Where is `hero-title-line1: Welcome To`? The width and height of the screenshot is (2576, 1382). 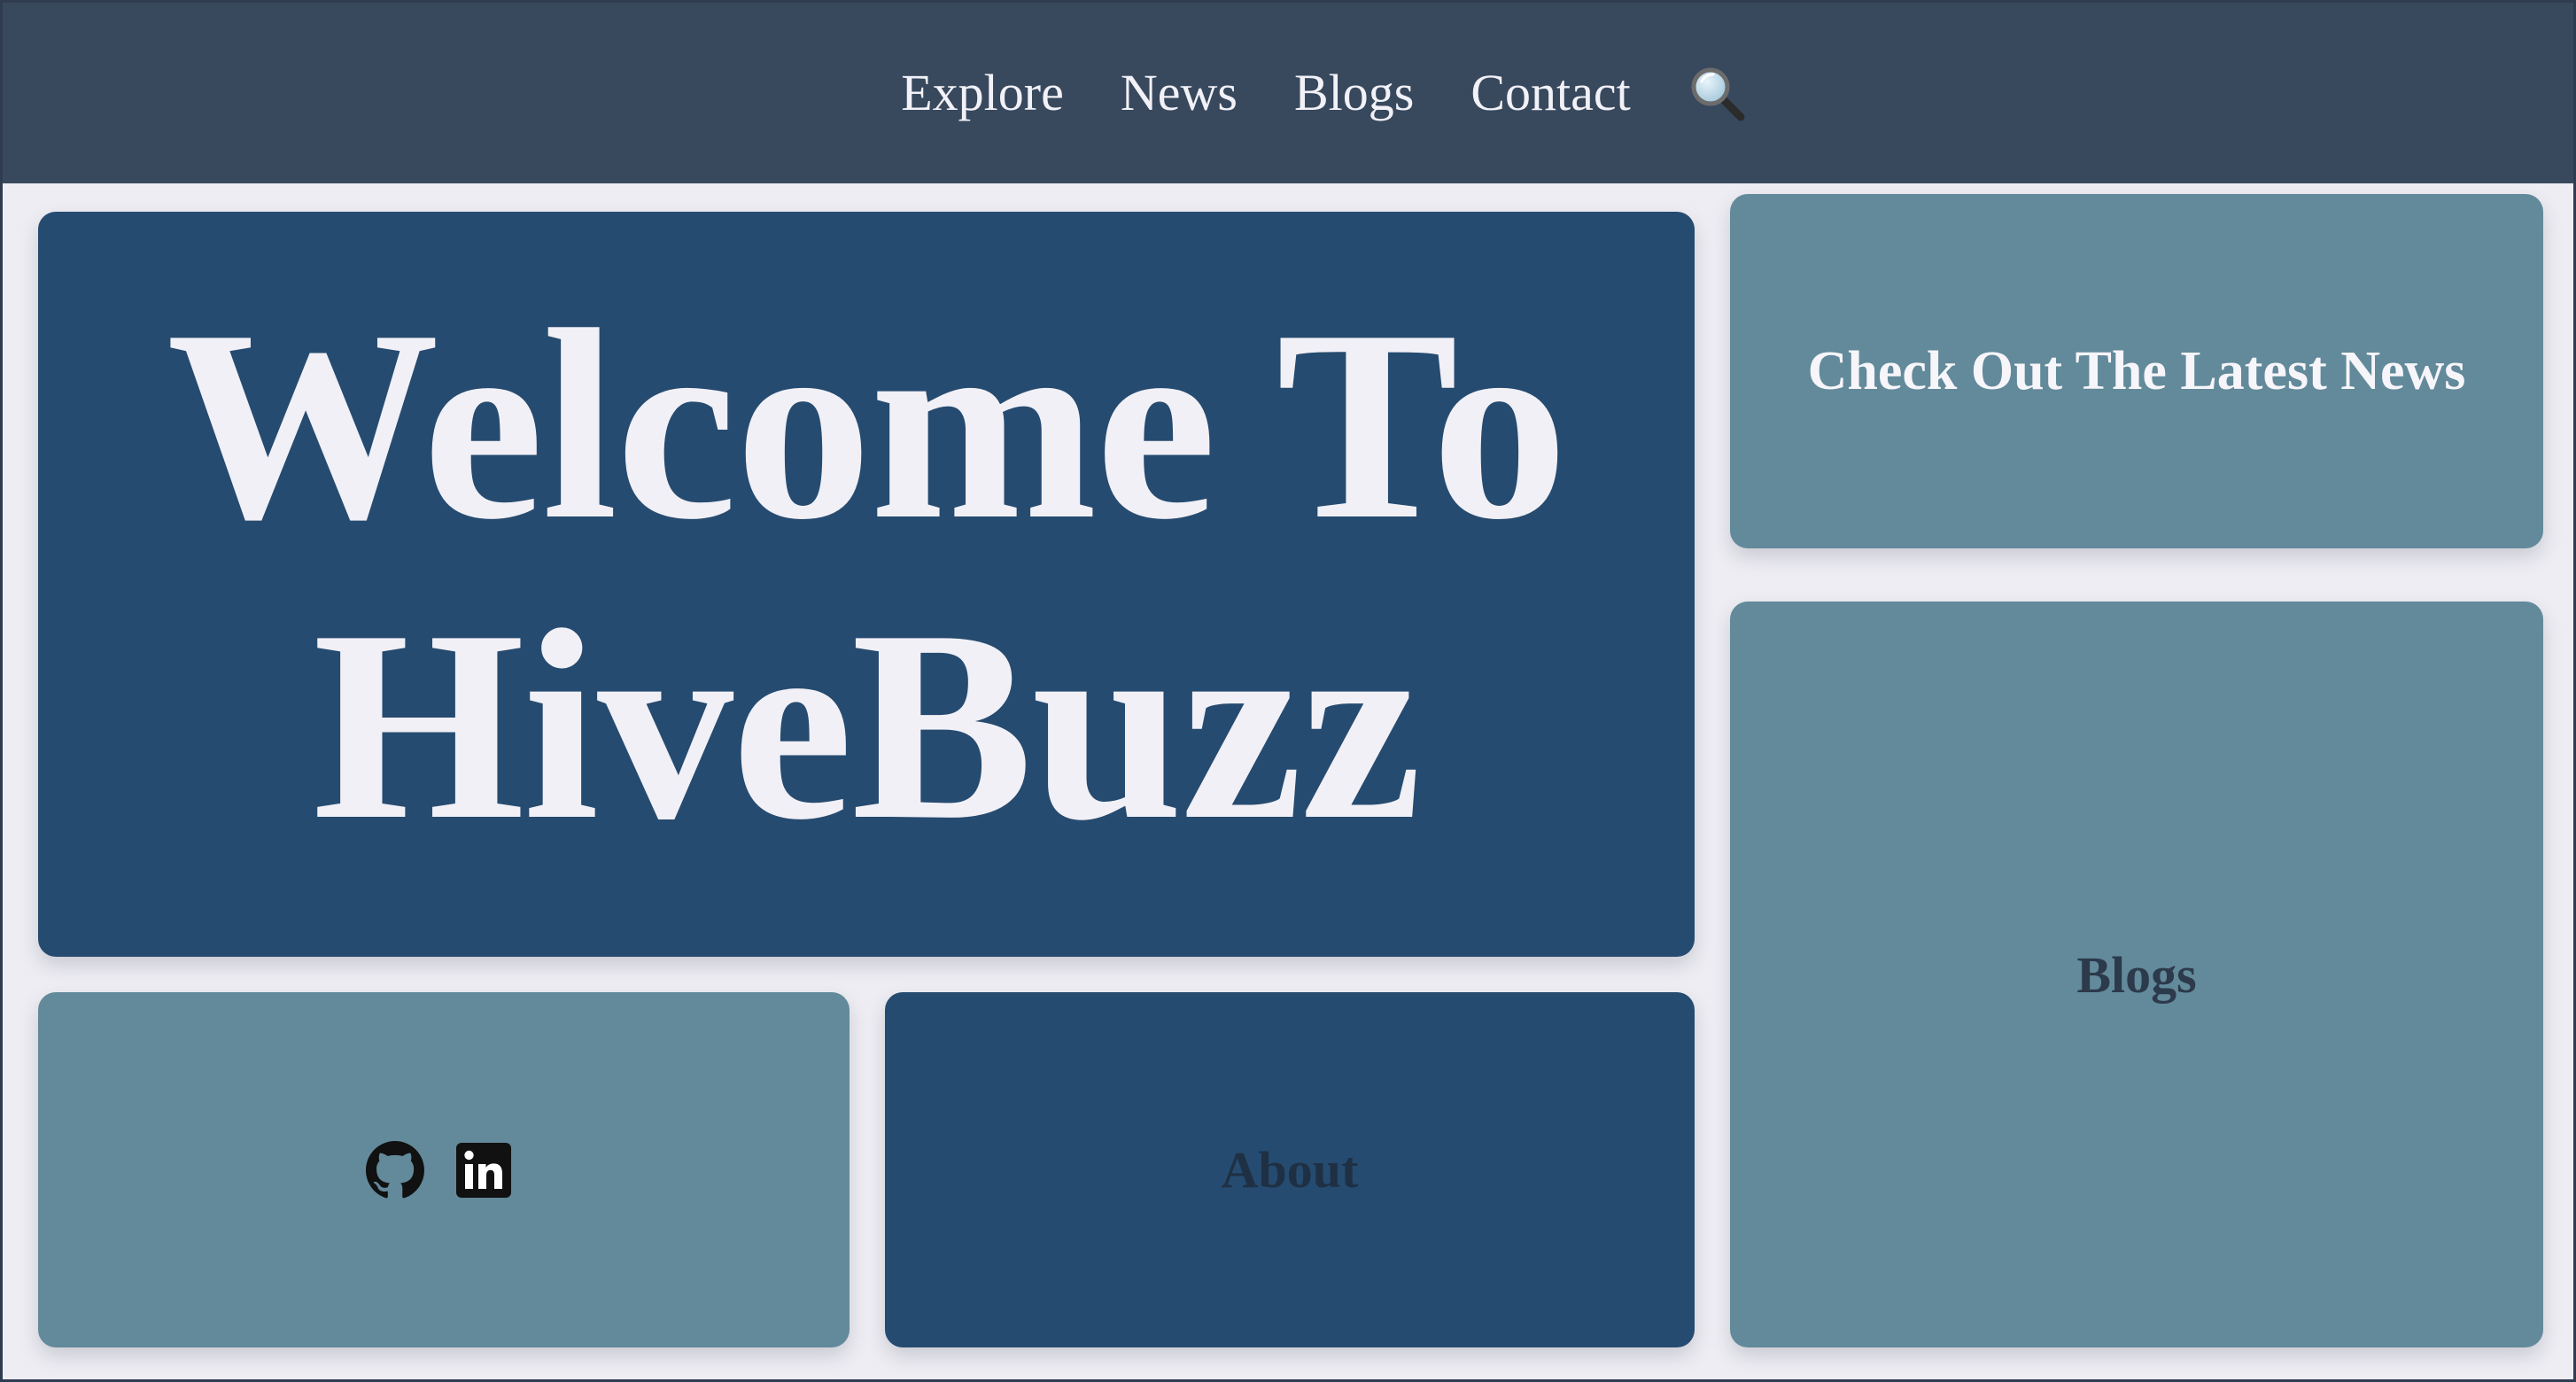 hero-title-line1: Welcome To is located at coordinates (867, 424).